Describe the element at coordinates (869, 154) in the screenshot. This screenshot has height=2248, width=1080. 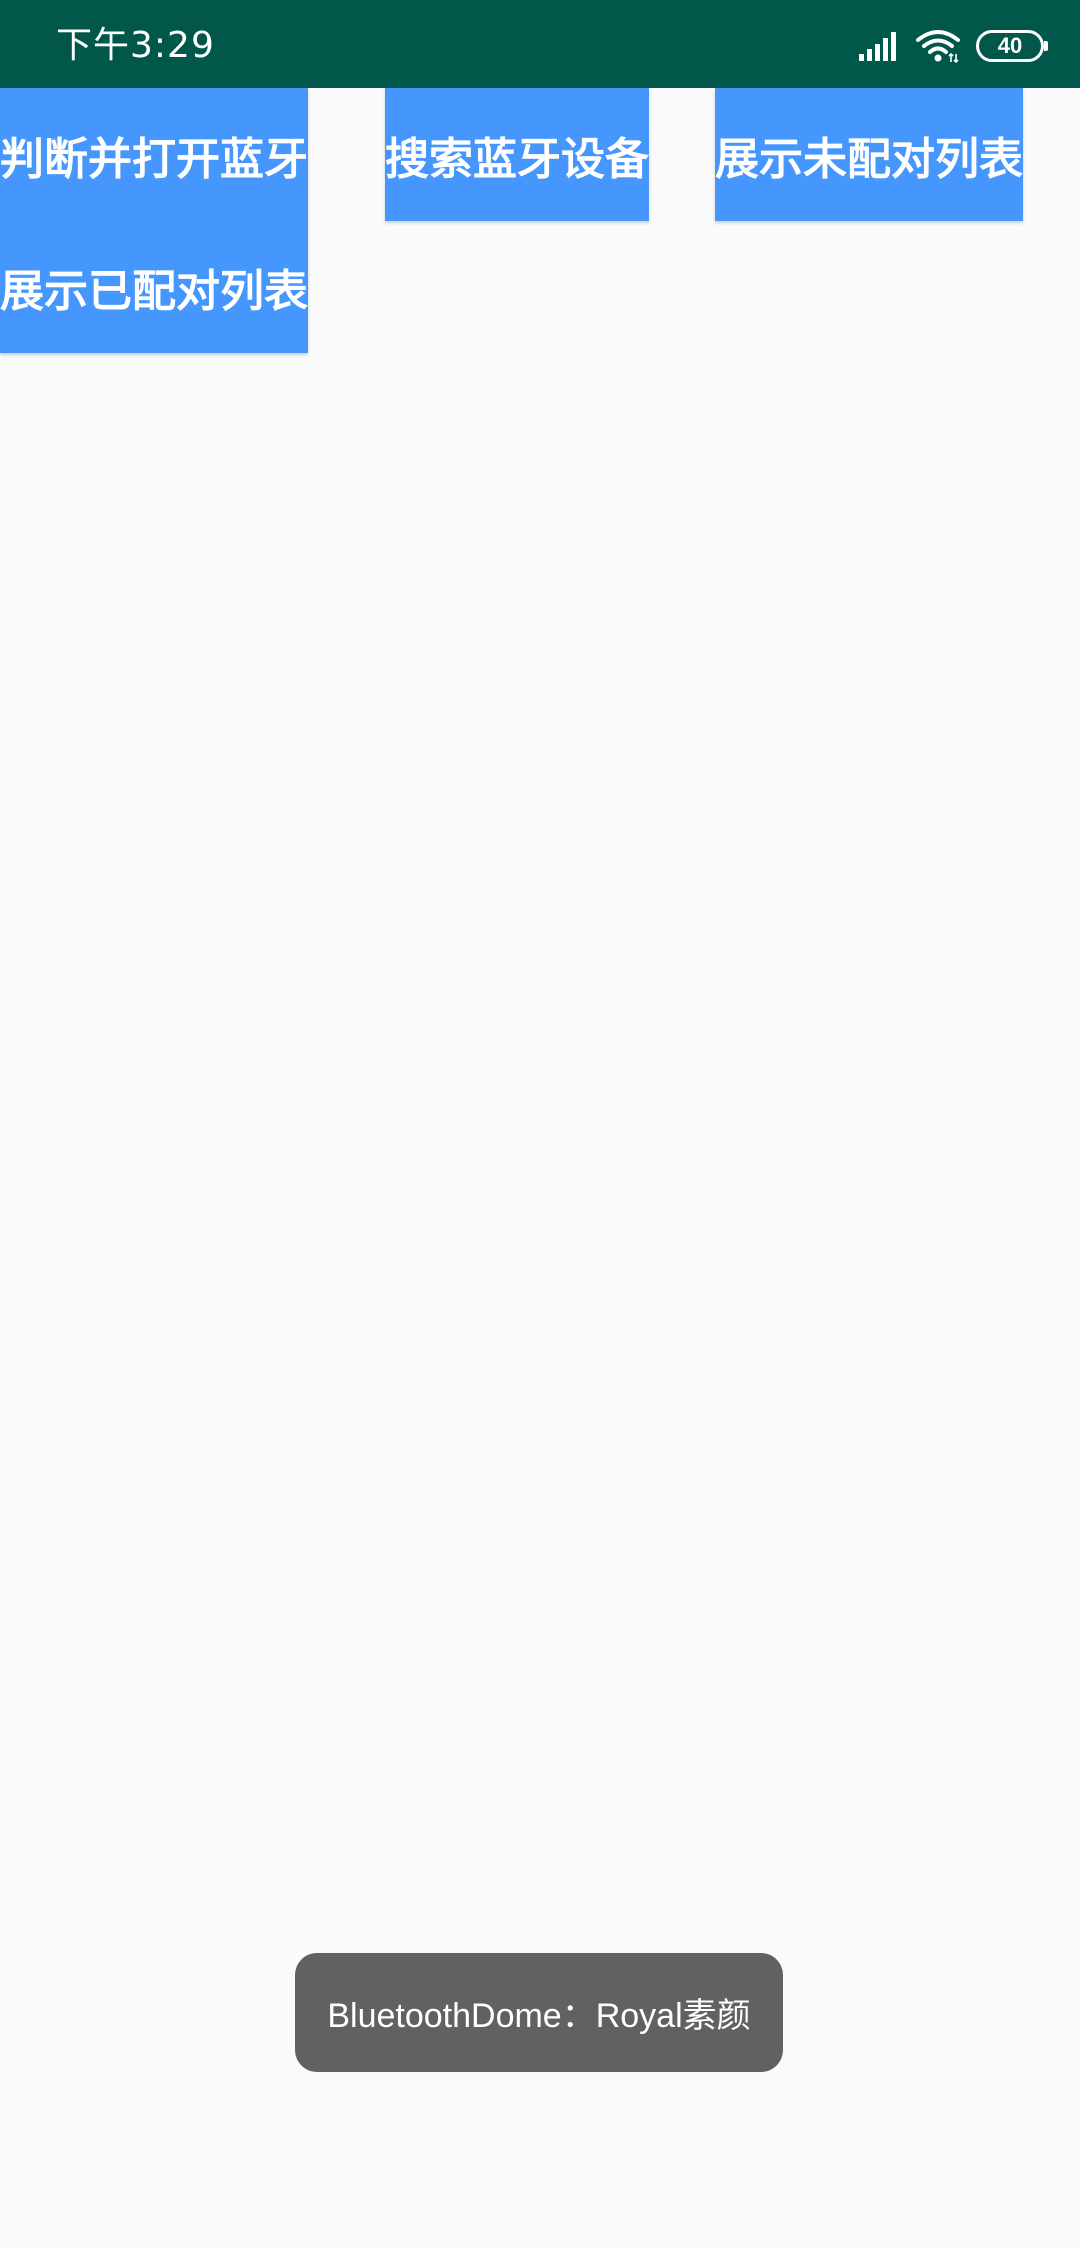
I see `show-unpaired-list-button: 展示未配对列表` at that location.